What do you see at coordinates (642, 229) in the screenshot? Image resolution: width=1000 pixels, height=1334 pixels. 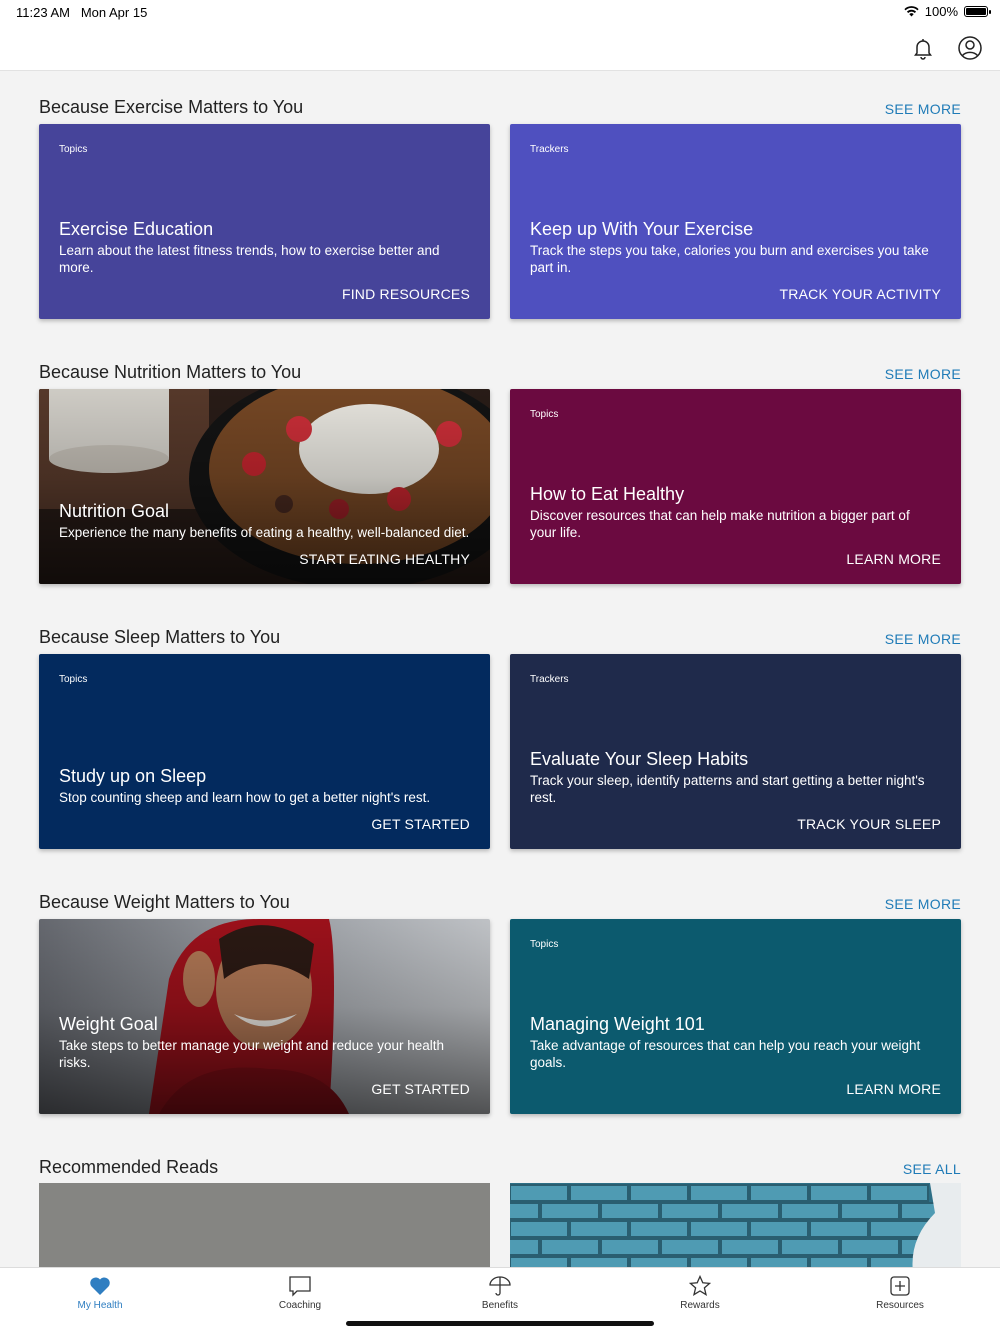 I see `card-title: Keep up With Your Exercise` at bounding box center [642, 229].